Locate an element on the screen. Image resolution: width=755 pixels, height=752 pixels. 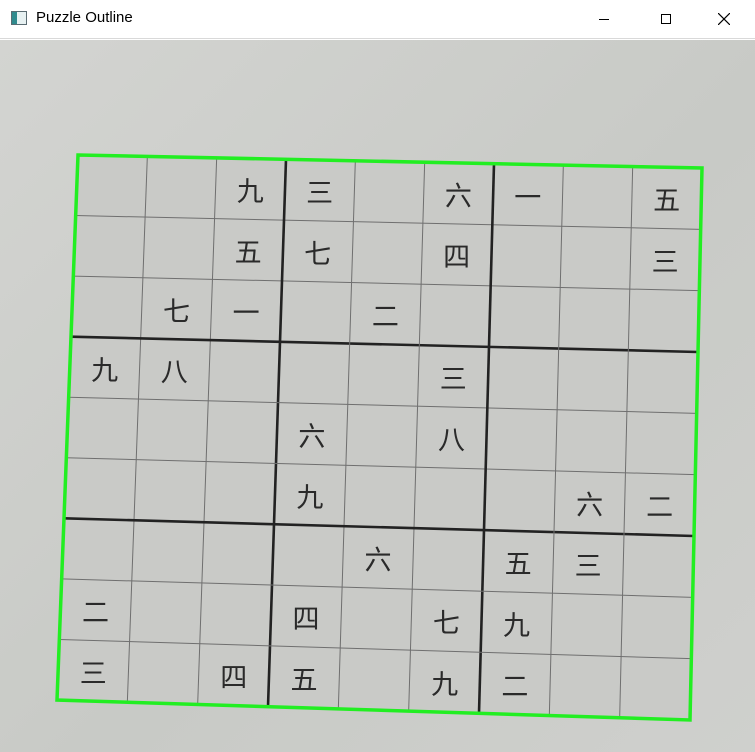
app-window-icon is located at coordinates (19, 18).